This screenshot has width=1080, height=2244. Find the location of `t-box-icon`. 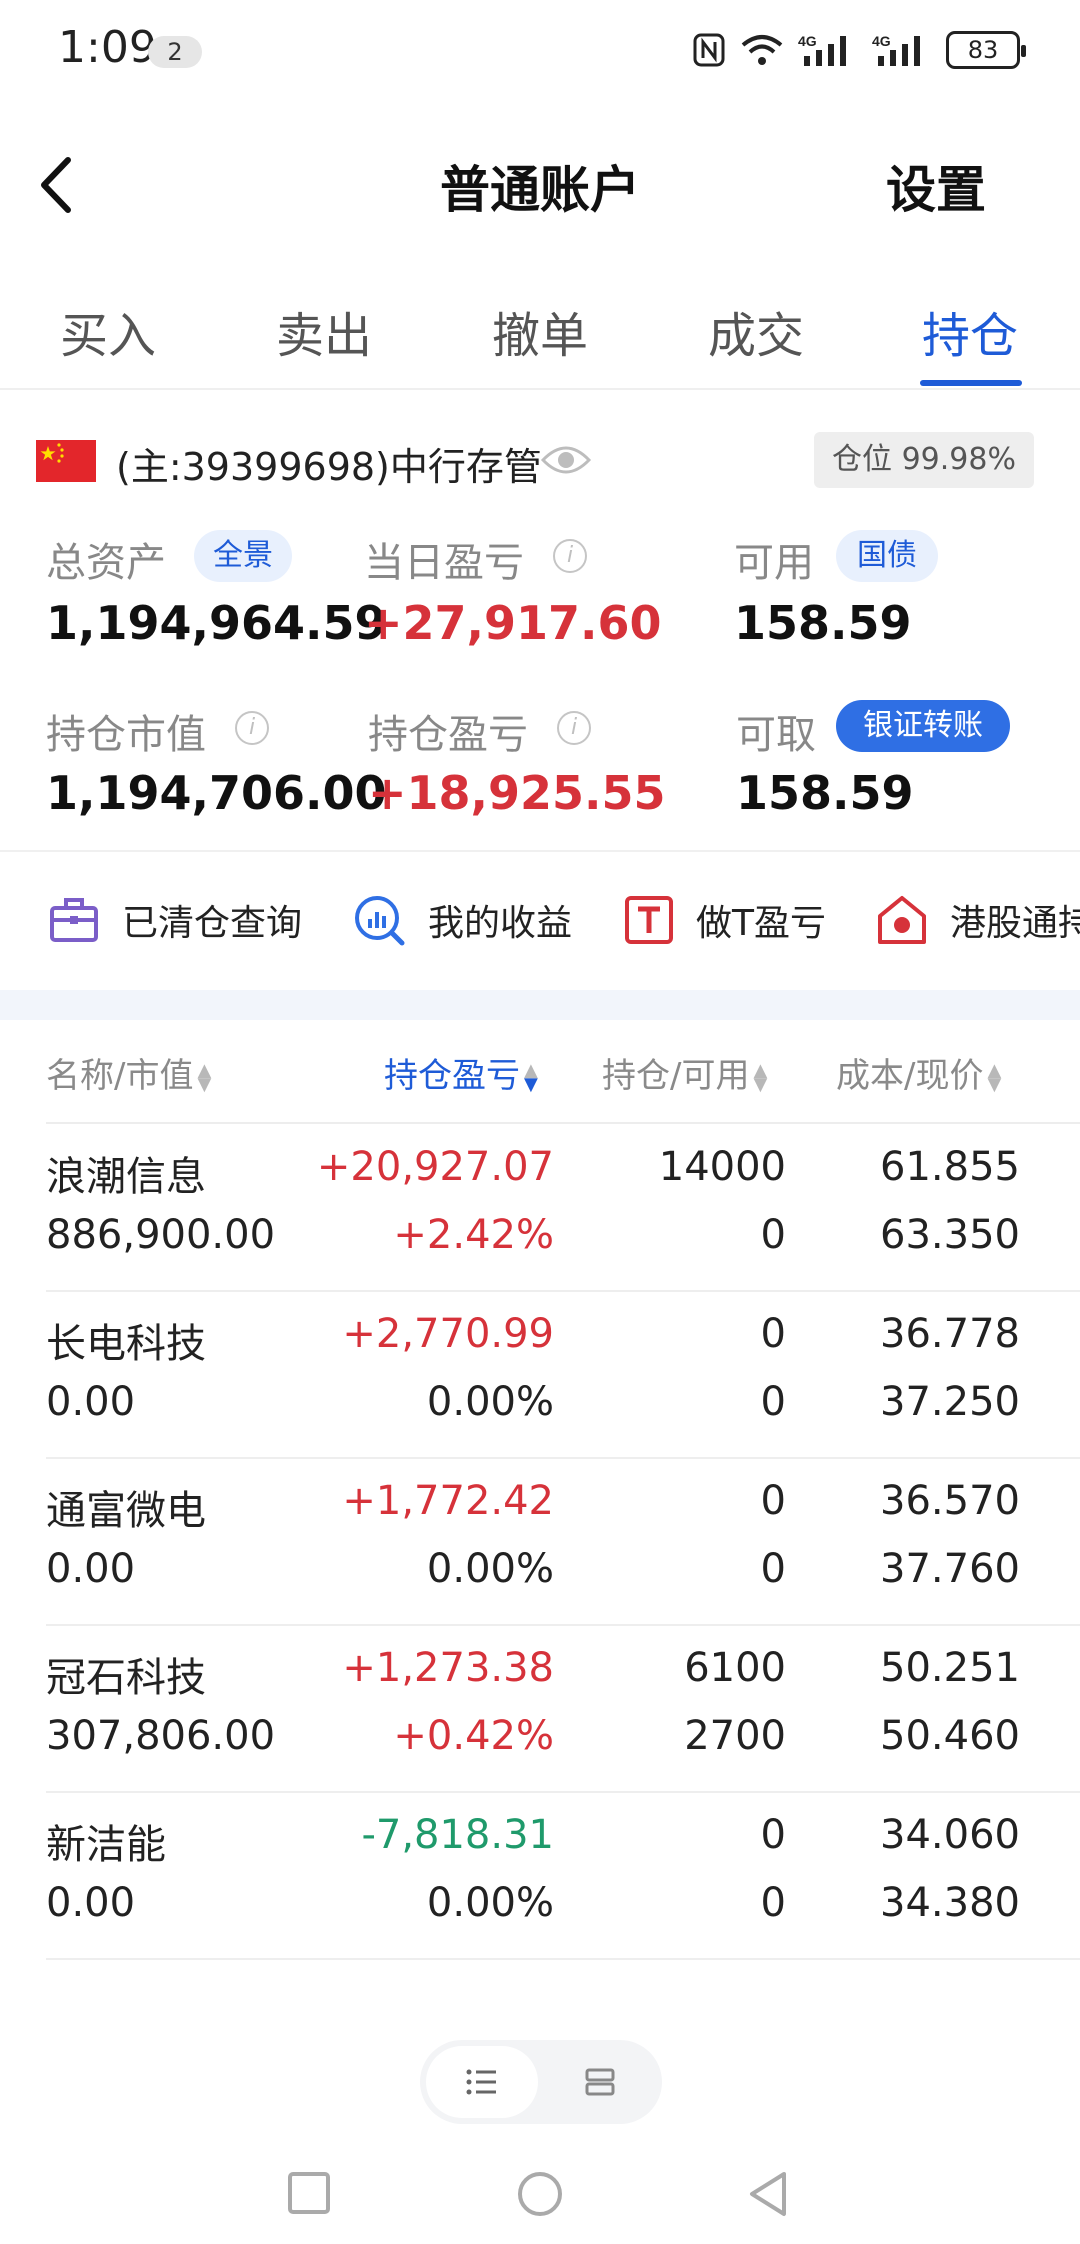

t-box-icon is located at coordinates (649, 920).